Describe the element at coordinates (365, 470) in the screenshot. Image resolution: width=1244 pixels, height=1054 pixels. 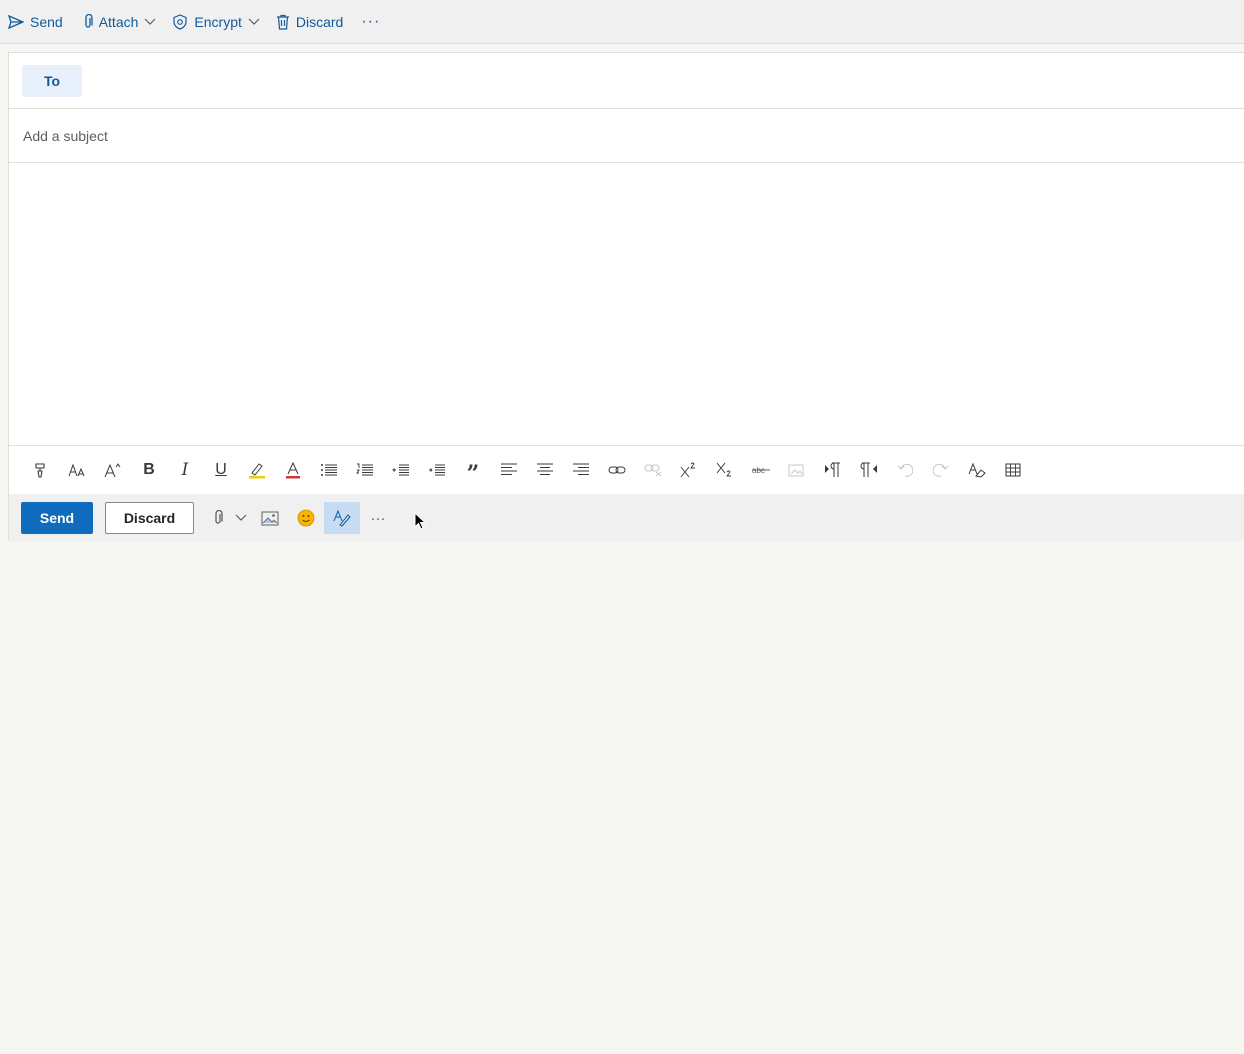
I see `numbering-icon` at that location.